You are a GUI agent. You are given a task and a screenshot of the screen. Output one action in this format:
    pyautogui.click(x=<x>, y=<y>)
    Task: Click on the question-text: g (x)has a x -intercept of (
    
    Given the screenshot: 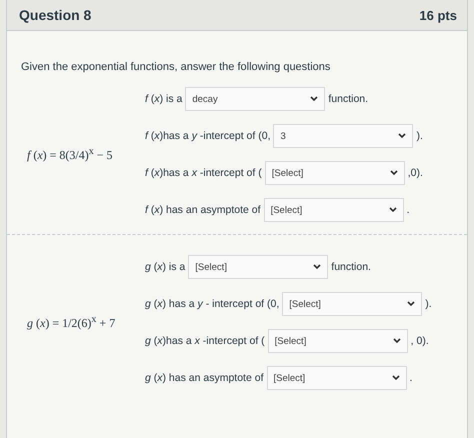 What is the action you would take?
    pyautogui.click(x=205, y=341)
    